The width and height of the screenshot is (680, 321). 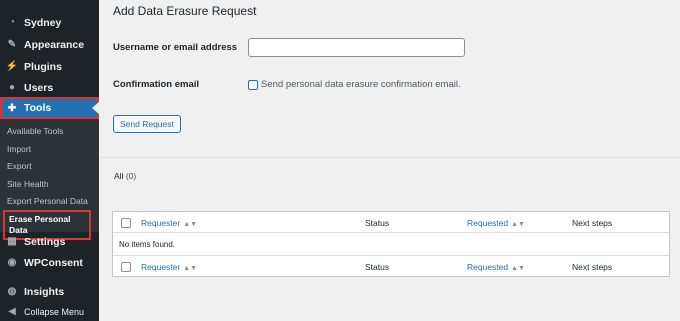 I want to click on brush-icon: ✎, so click(x=12, y=44).